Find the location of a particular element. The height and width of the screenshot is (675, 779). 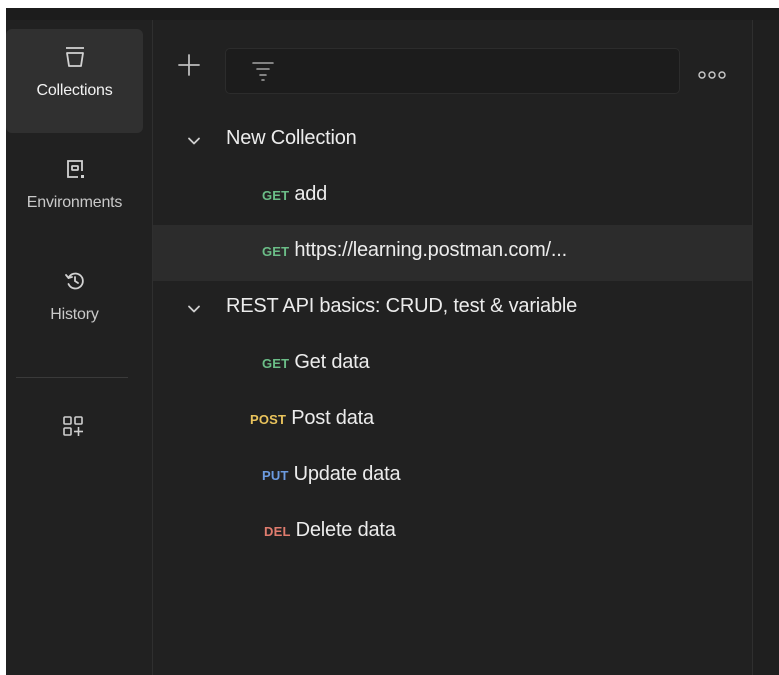

method-badge: DEL is located at coordinates (277, 531).